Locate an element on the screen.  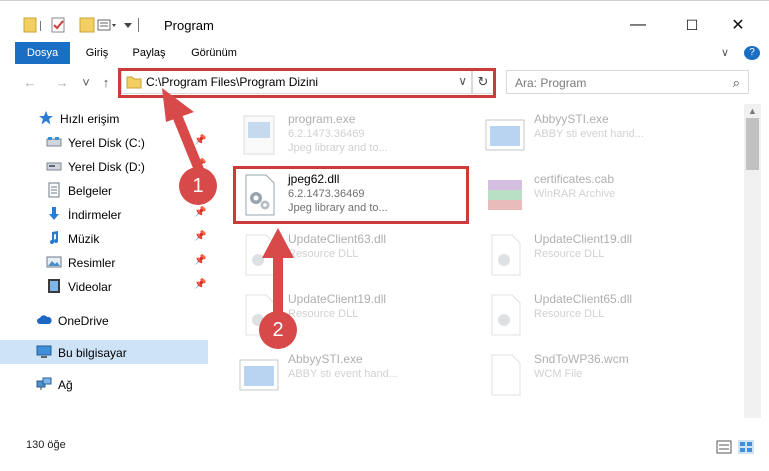
file-version: WinRAR Archive is located at coordinates (575, 194).